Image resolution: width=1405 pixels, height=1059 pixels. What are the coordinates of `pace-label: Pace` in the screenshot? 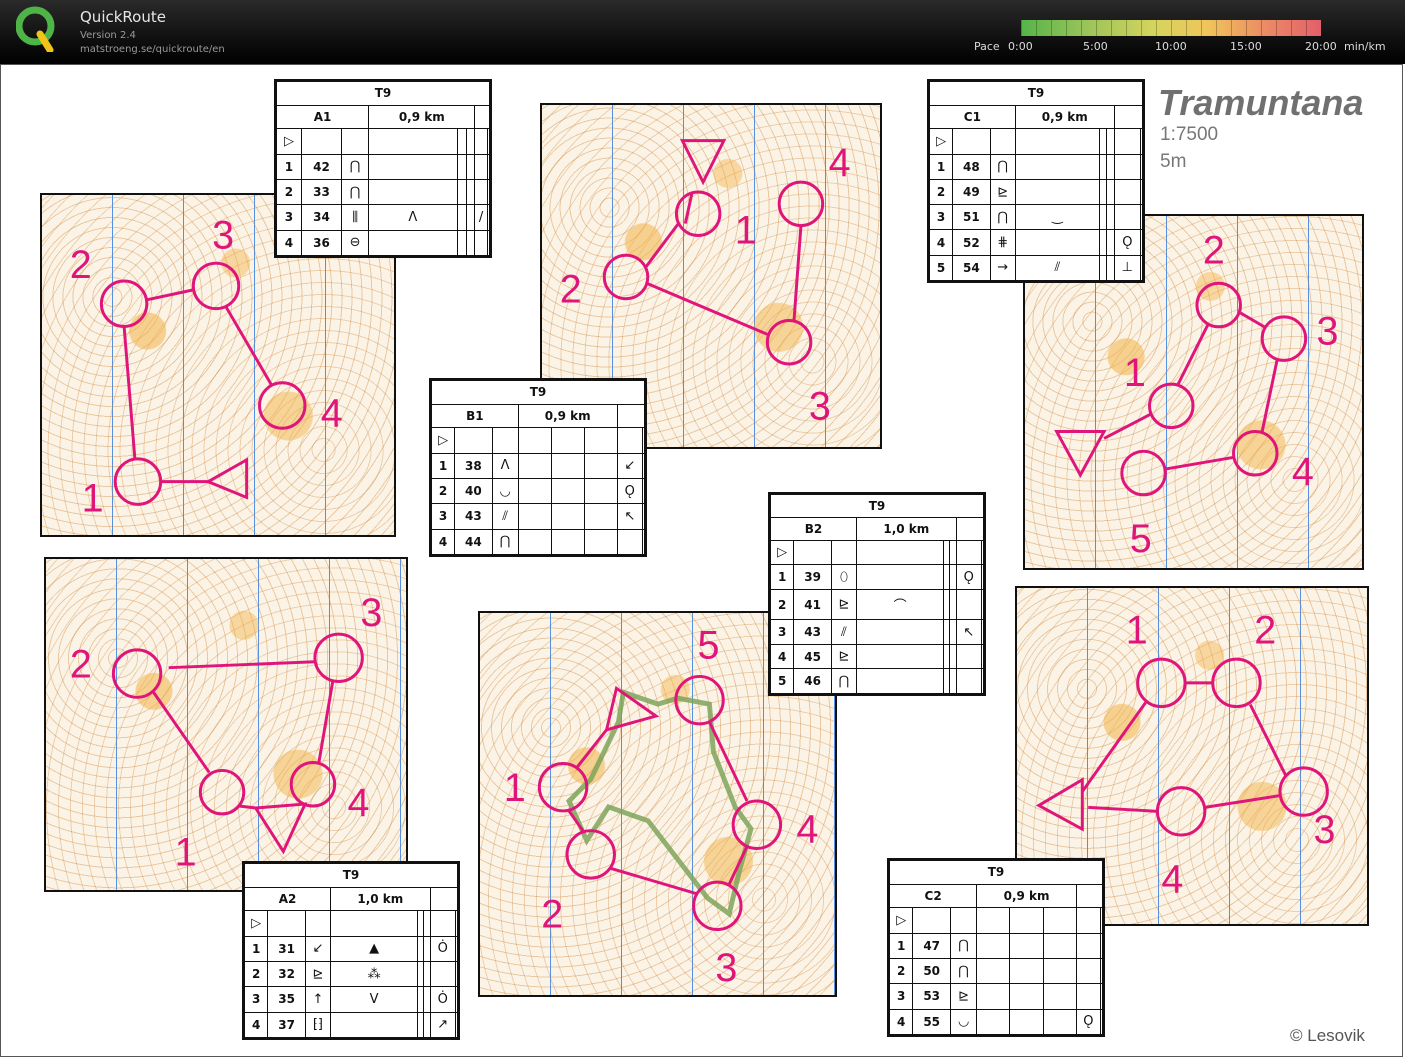 It's located at (987, 46).